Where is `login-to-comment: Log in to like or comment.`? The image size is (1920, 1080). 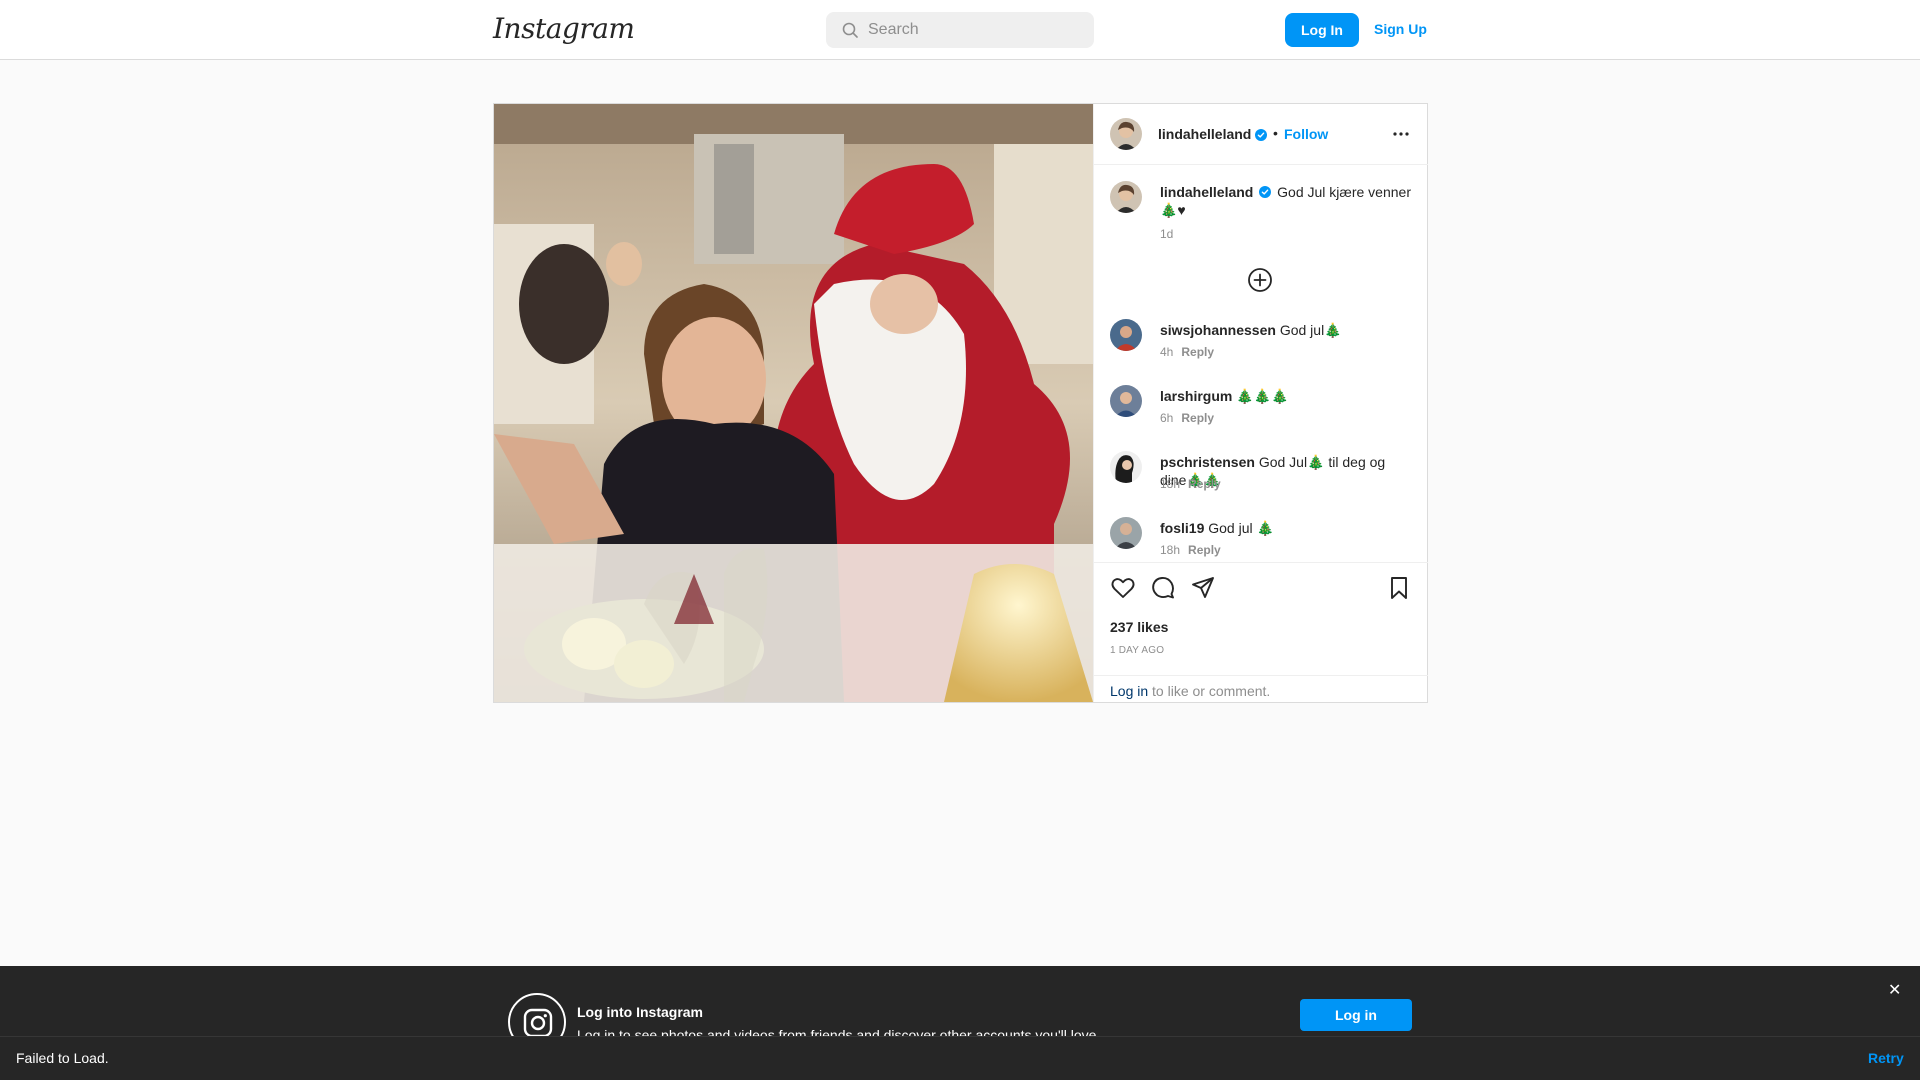
login-to-comment: Log in to like or comment. is located at coordinates (1261, 689).